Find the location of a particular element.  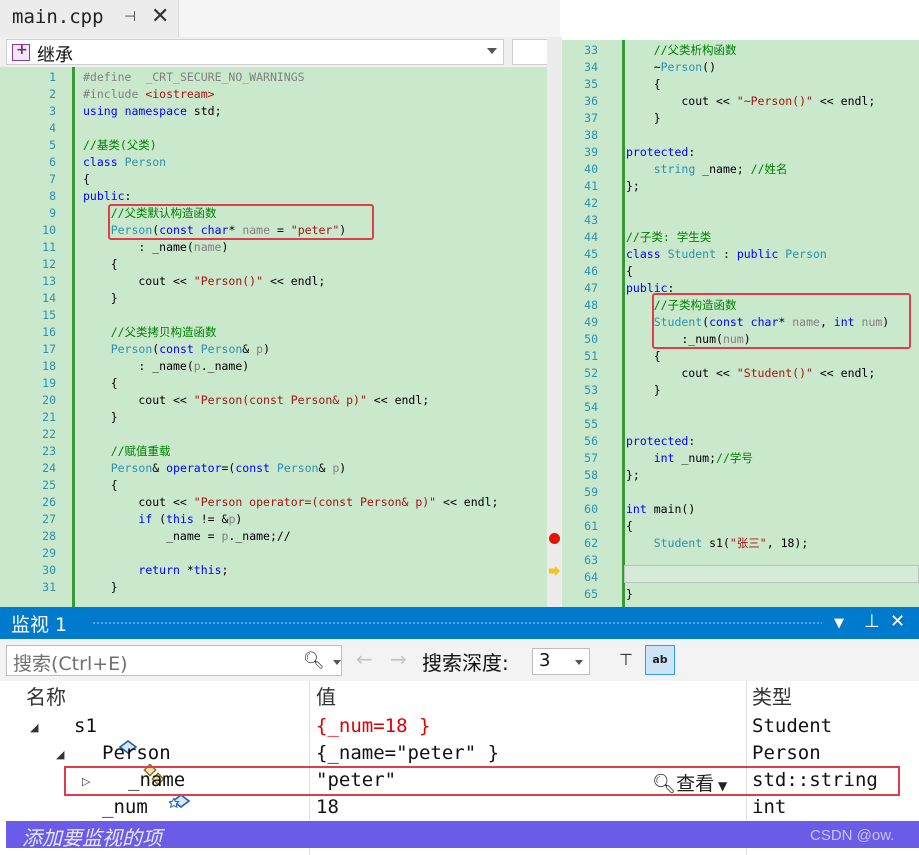

line-number: 25 is located at coordinates (49, 485).